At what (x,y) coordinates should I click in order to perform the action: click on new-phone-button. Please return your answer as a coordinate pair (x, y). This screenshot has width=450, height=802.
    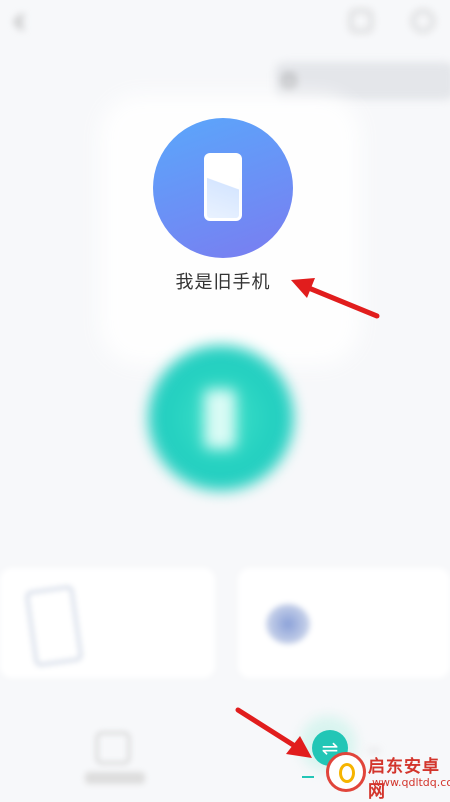
    Looking at the image, I should click on (221, 418).